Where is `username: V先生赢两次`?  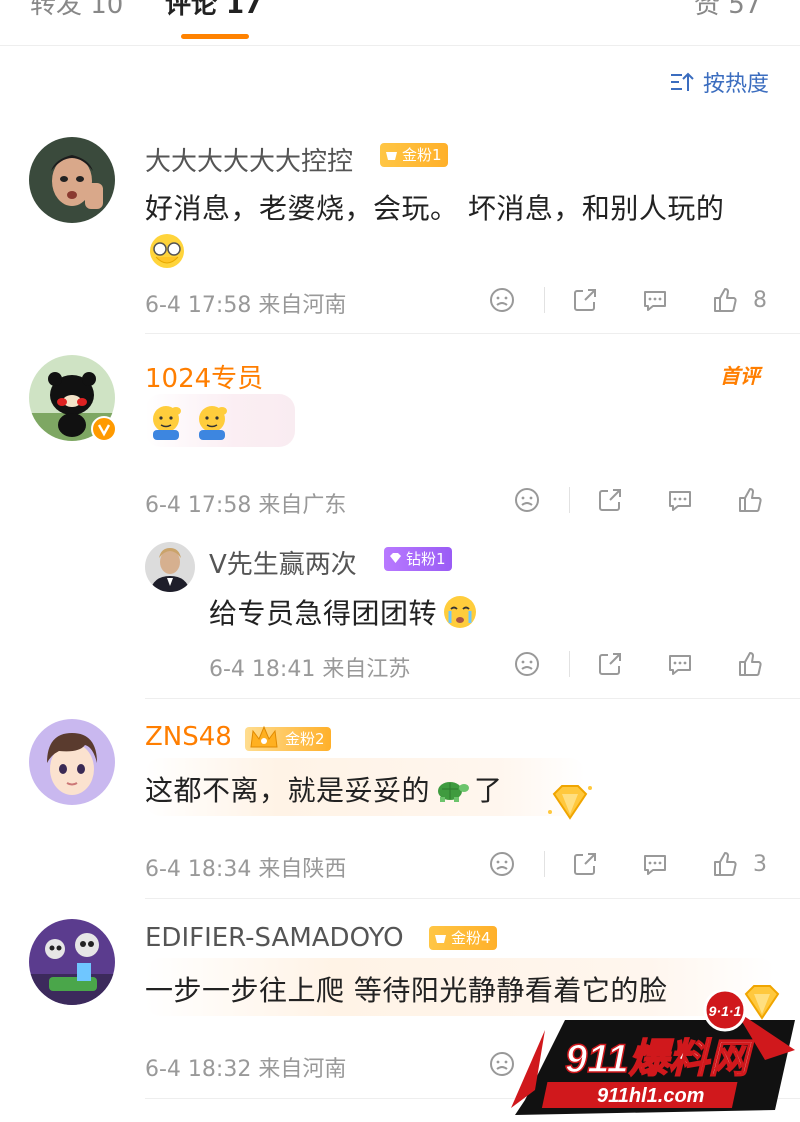
username: V先生赢两次 is located at coordinates (283, 562).